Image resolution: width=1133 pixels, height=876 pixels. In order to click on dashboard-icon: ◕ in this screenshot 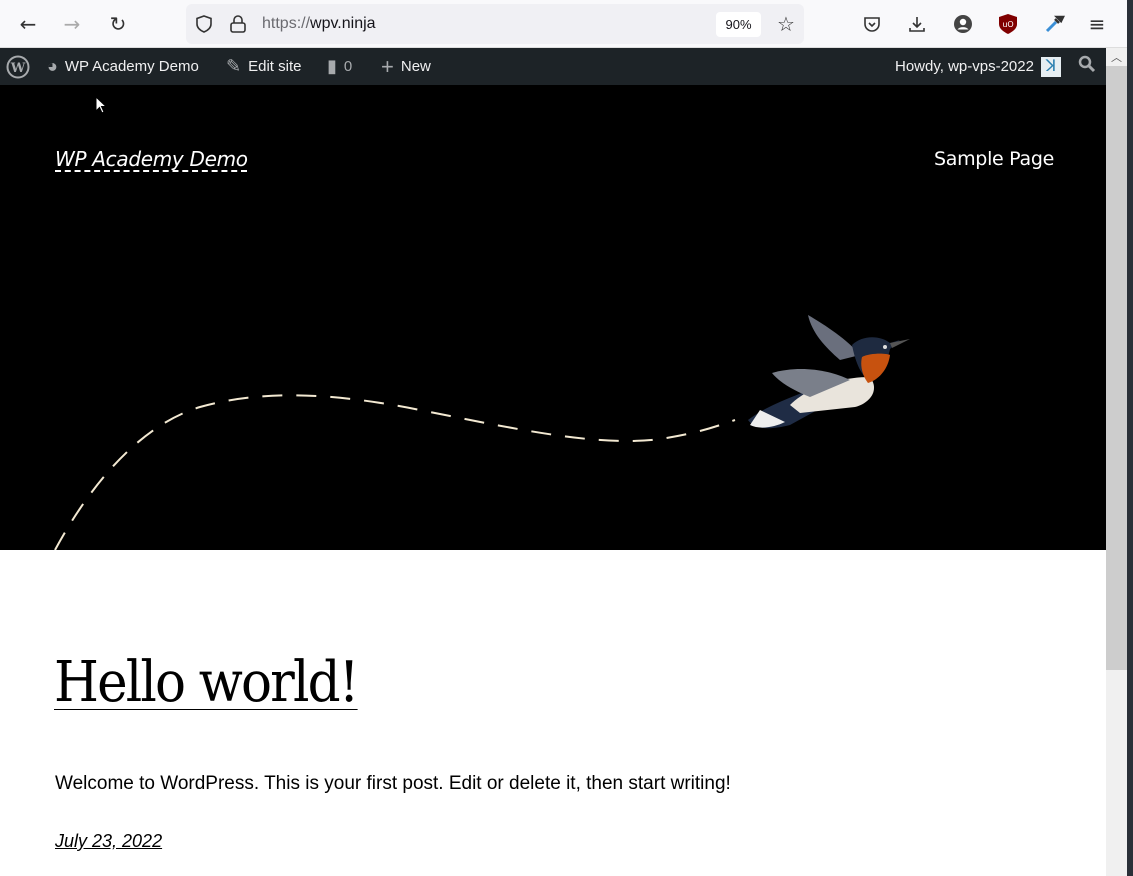, I will do `click(52, 66)`.